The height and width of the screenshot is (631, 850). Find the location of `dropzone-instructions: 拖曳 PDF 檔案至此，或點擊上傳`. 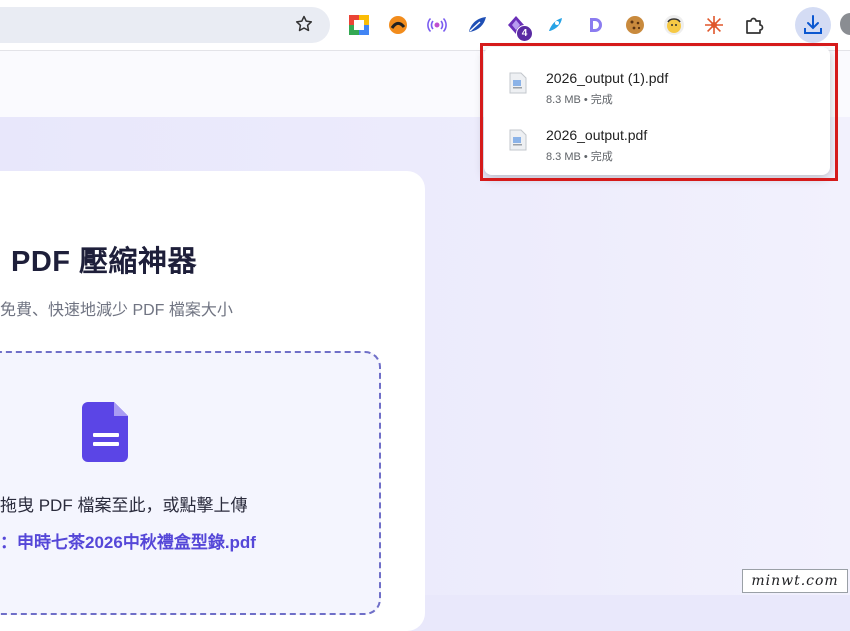

dropzone-instructions: 拖曳 PDF 檔案至此，或點擊上傳 is located at coordinates (124, 505).